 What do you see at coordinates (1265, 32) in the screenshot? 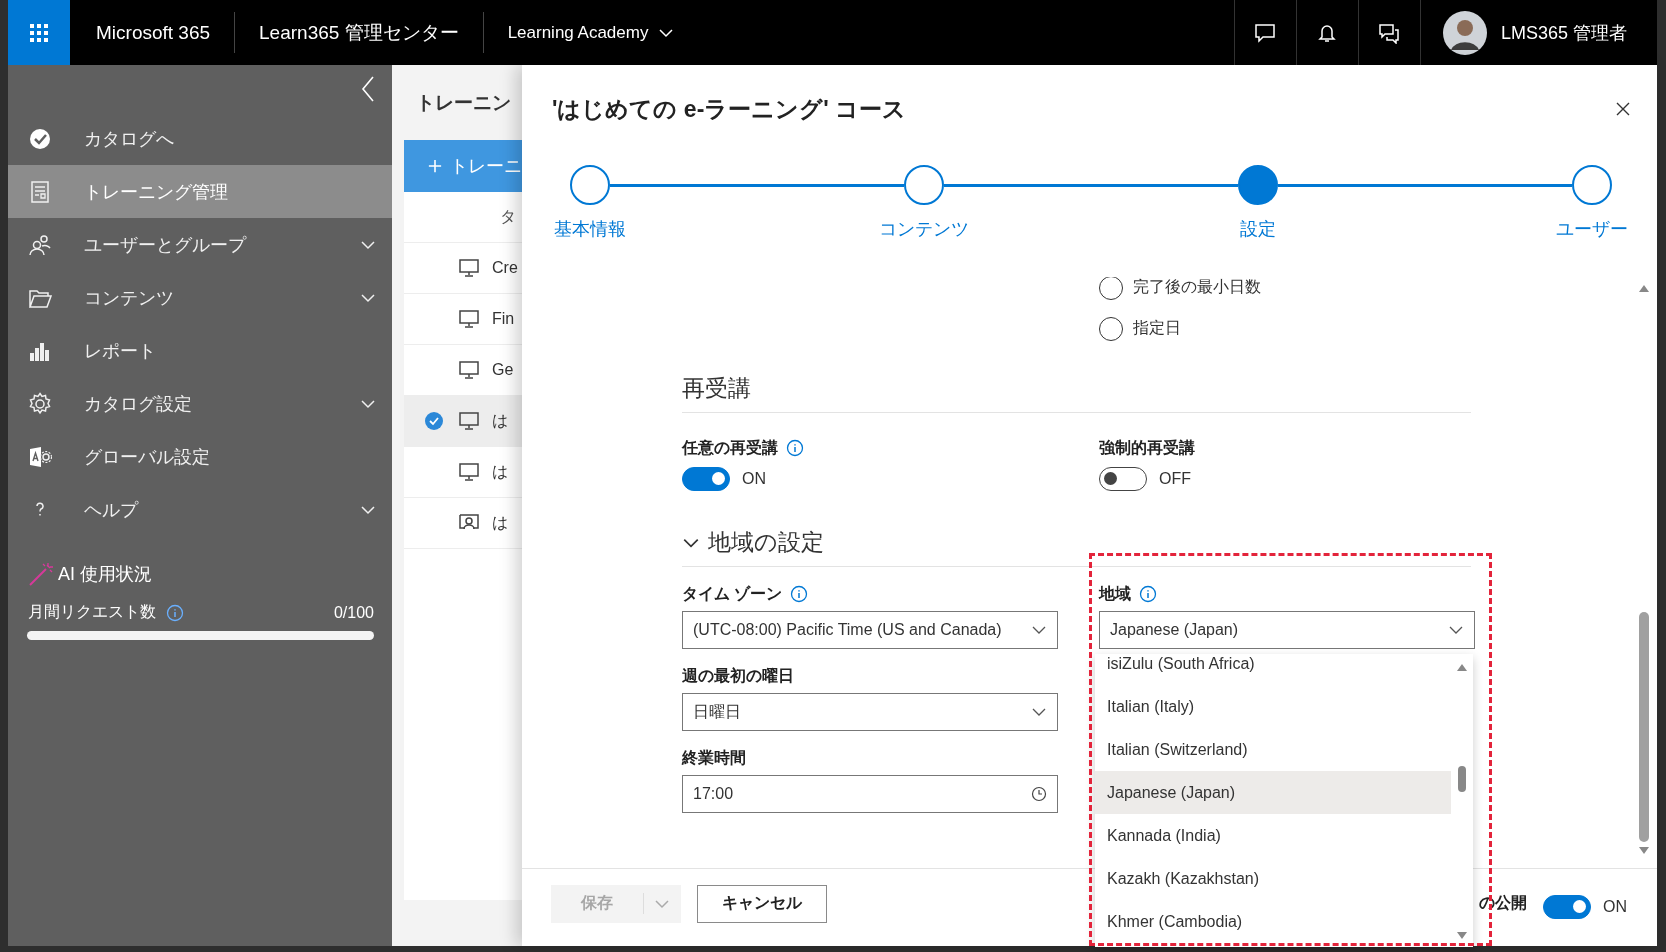
I see `chat-icon` at bounding box center [1265, 32].